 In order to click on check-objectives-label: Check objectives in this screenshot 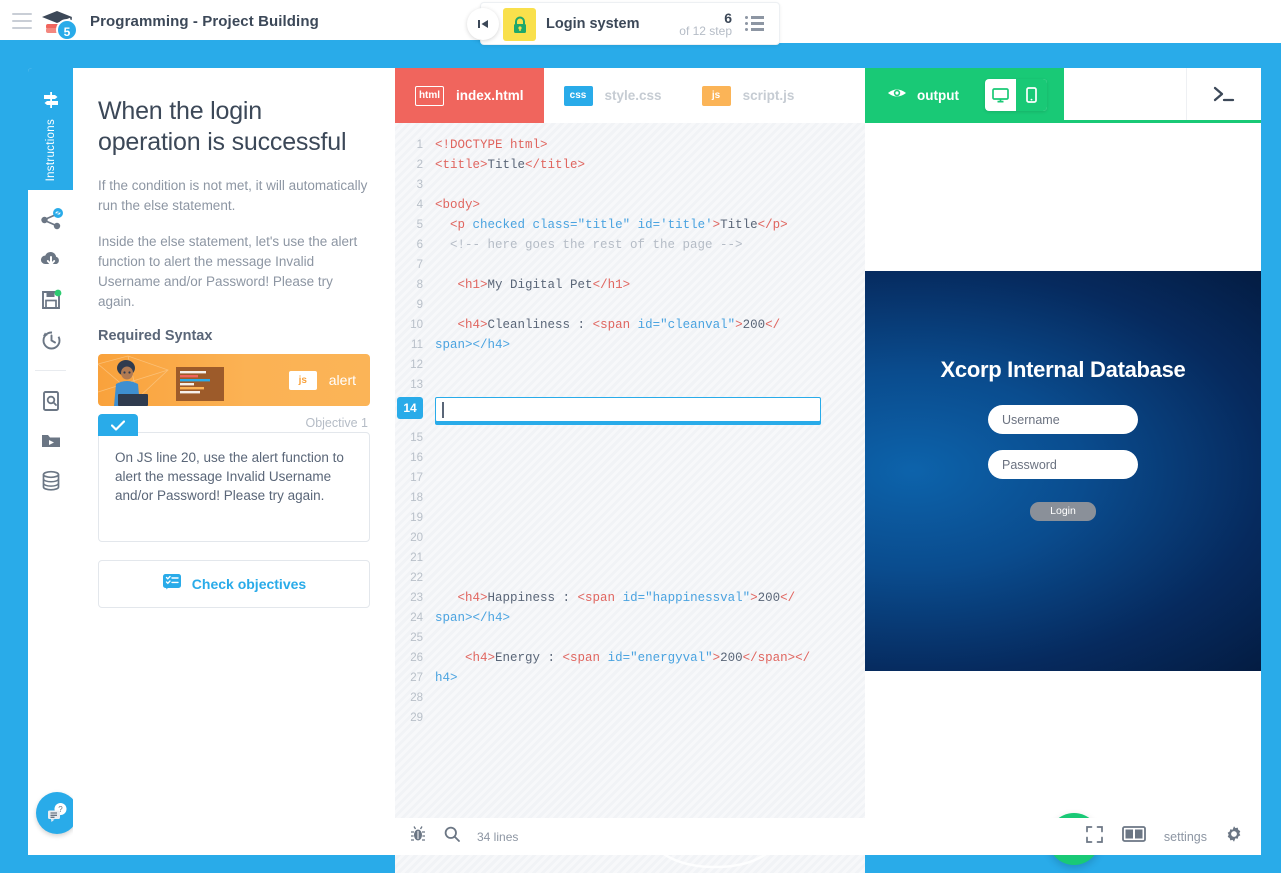, I will do `click(249, 584)`.